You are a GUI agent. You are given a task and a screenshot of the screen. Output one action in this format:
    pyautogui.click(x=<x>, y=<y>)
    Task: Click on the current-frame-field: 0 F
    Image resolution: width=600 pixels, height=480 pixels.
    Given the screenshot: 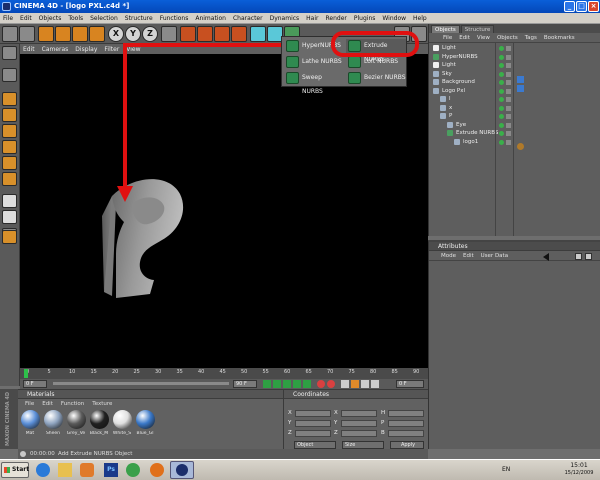 What is the action you would take?
    pyautogui.click(x=410, y=384)
    